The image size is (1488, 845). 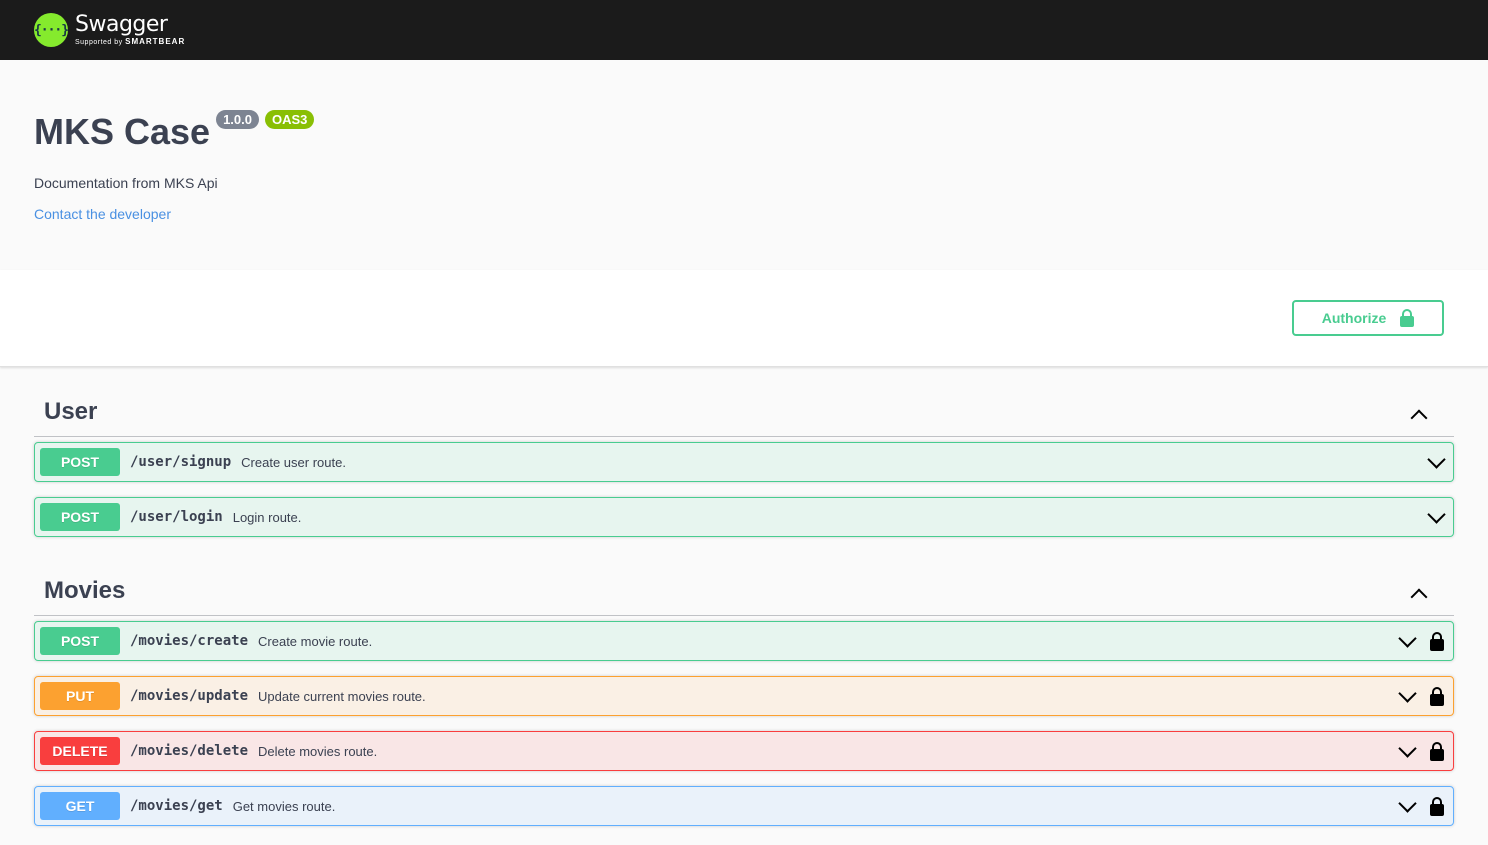 What do you see at coordinates (744, 641) in the screenshot?
I see `operation-row: POST /movies/create Create movie route.` at bounding box center [744, 641].